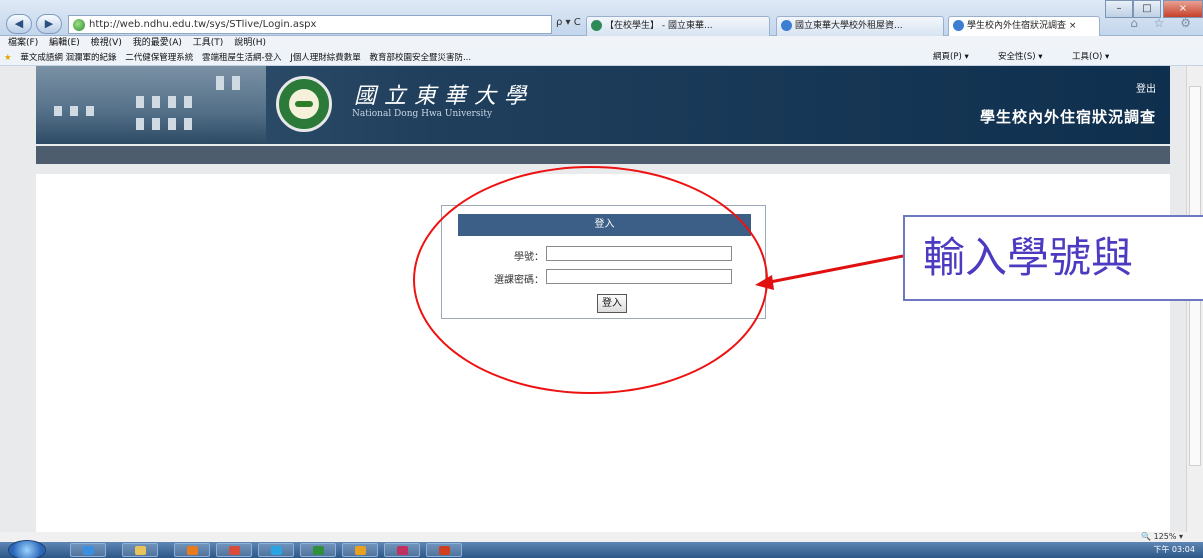 This screenshot has width=1203, height=558. Describe the element at coordinates (444, 550) in the screenshot. I see `taskbar-powerpoint` at that location.